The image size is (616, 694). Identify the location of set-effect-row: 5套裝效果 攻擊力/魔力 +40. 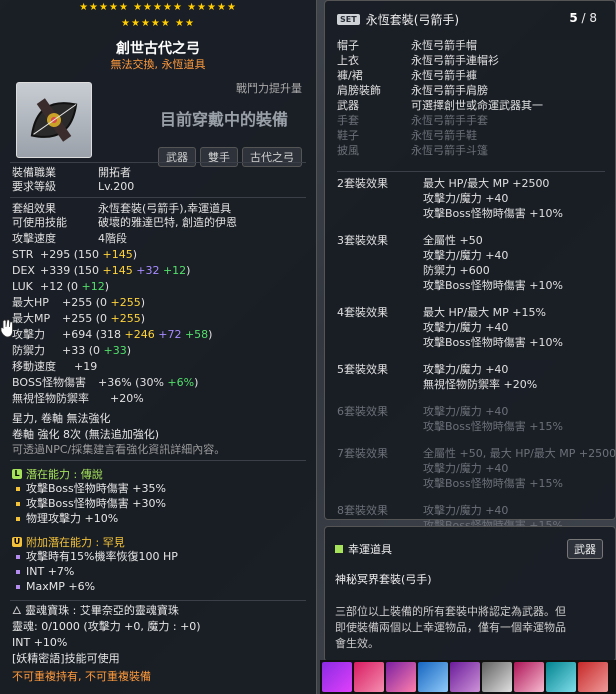
(423, 369).